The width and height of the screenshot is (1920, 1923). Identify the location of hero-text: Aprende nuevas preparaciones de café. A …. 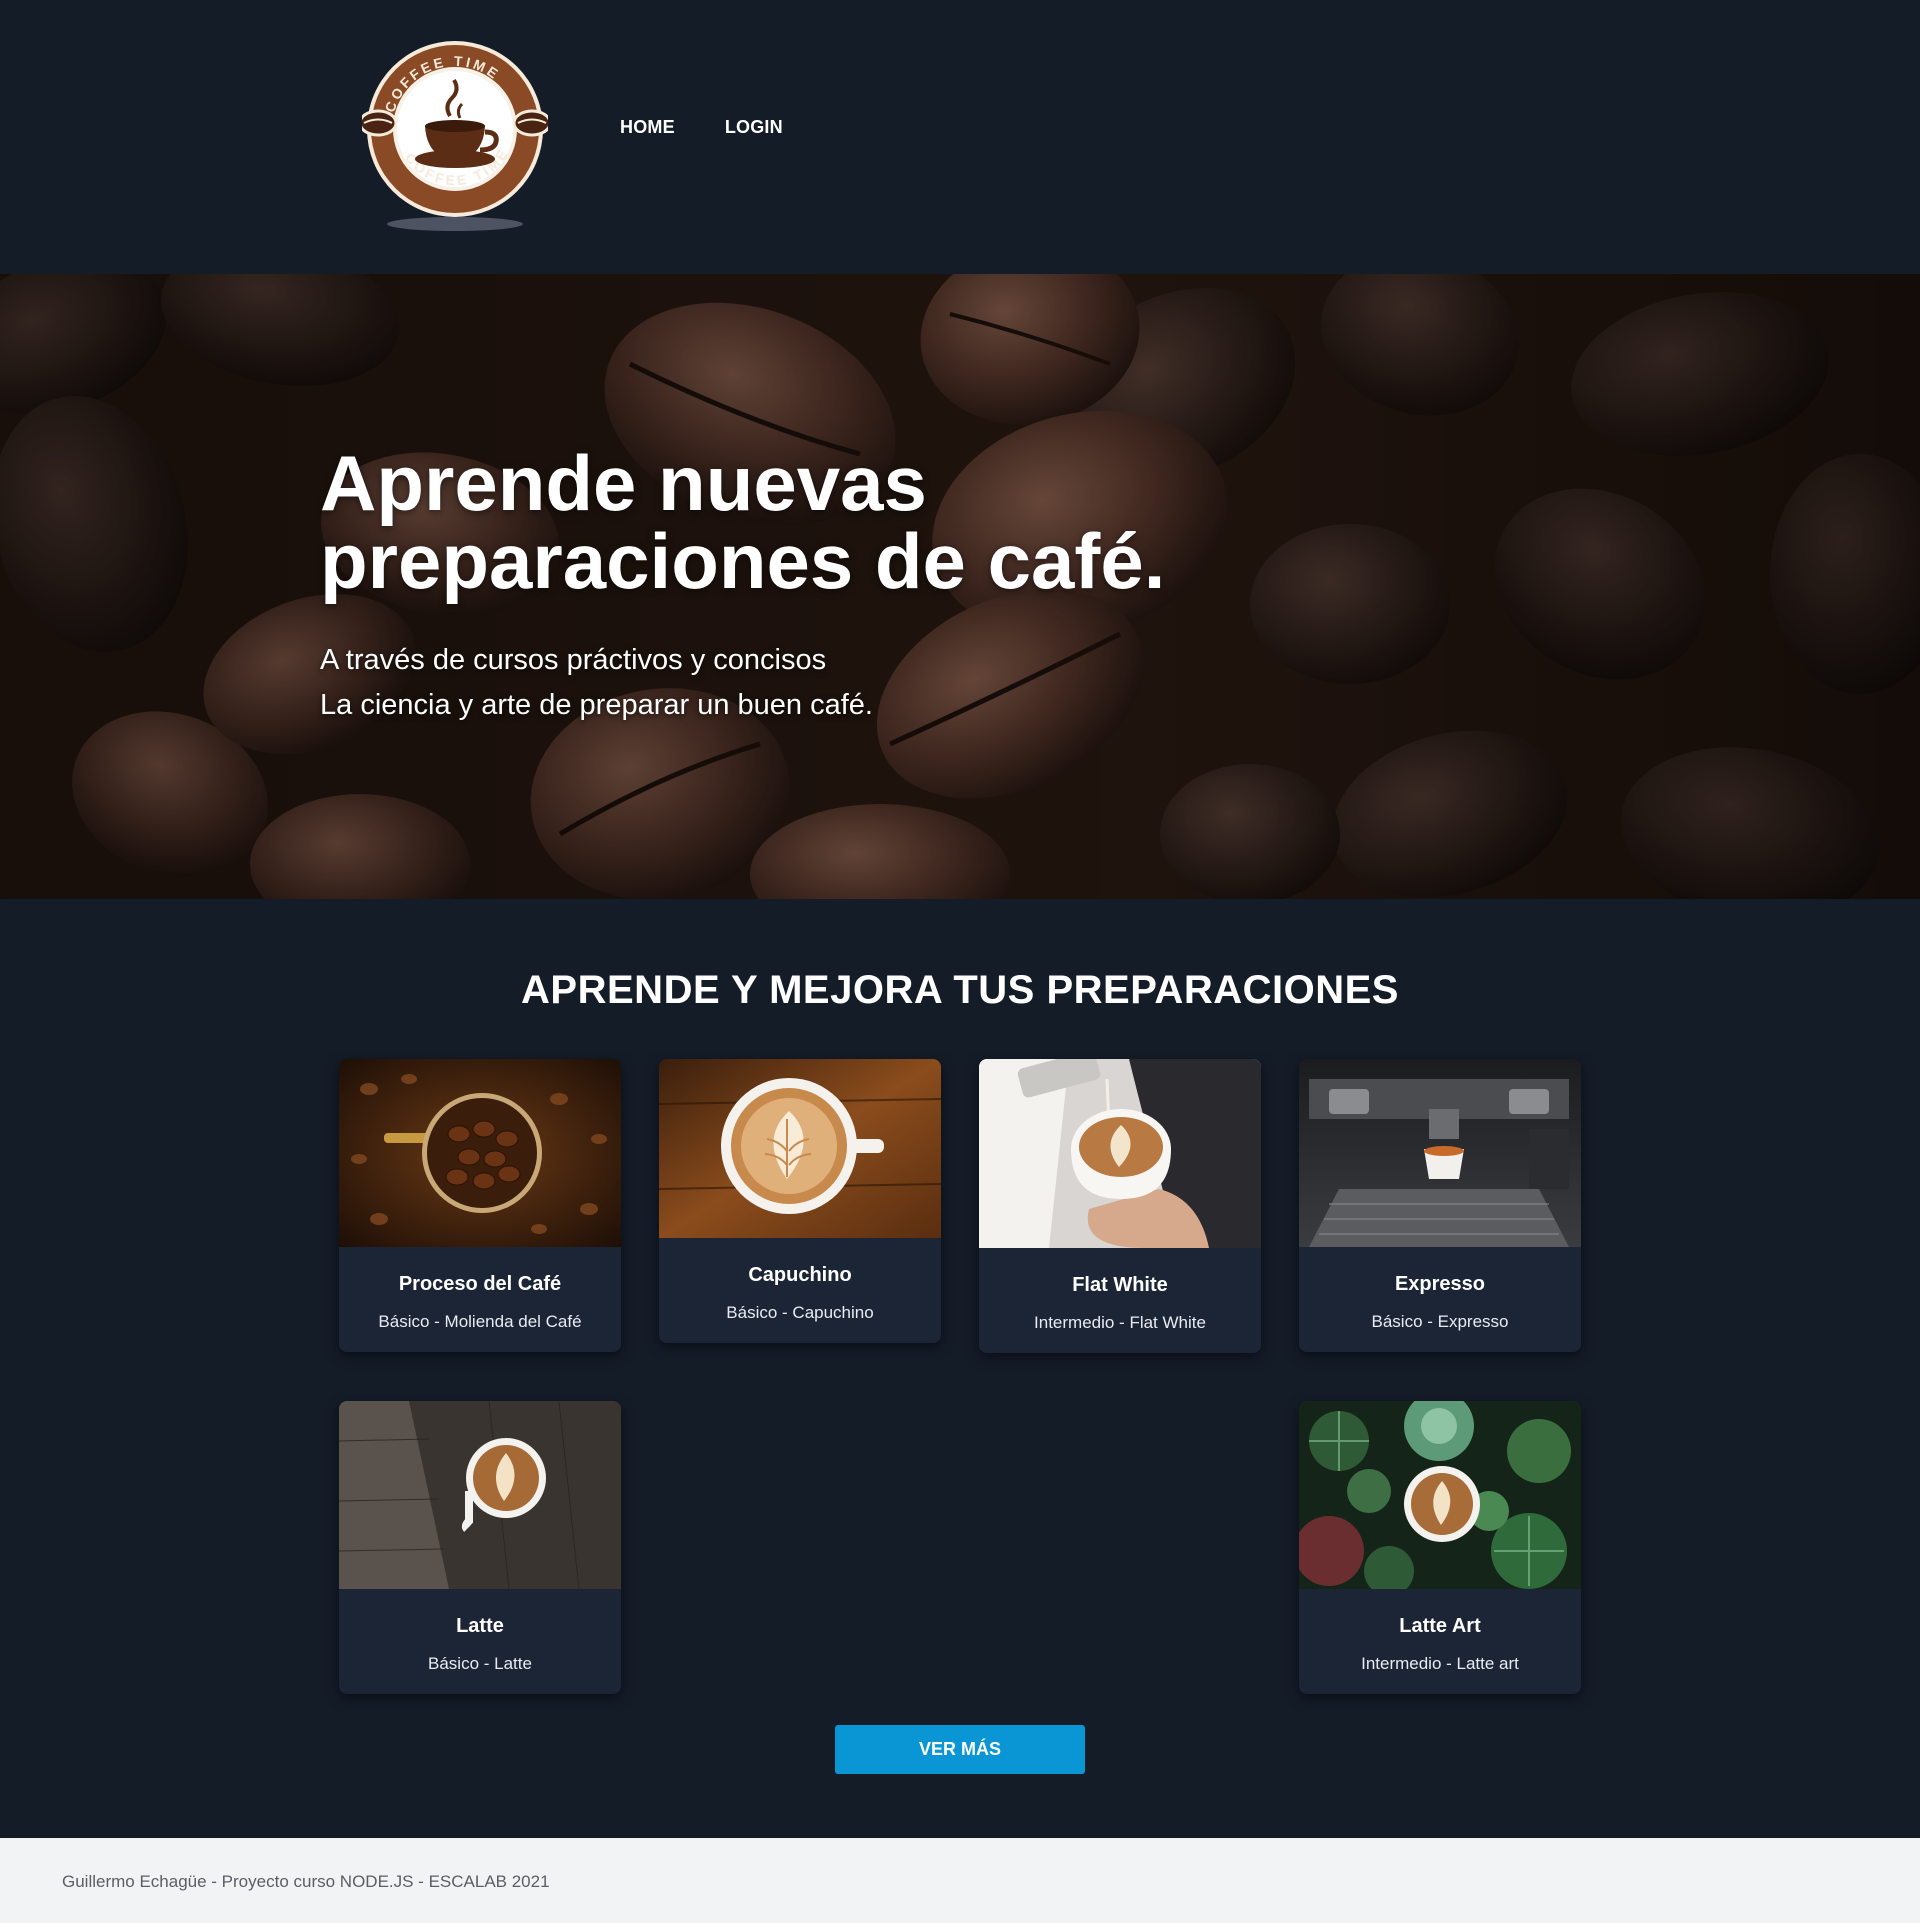
(820, 586).